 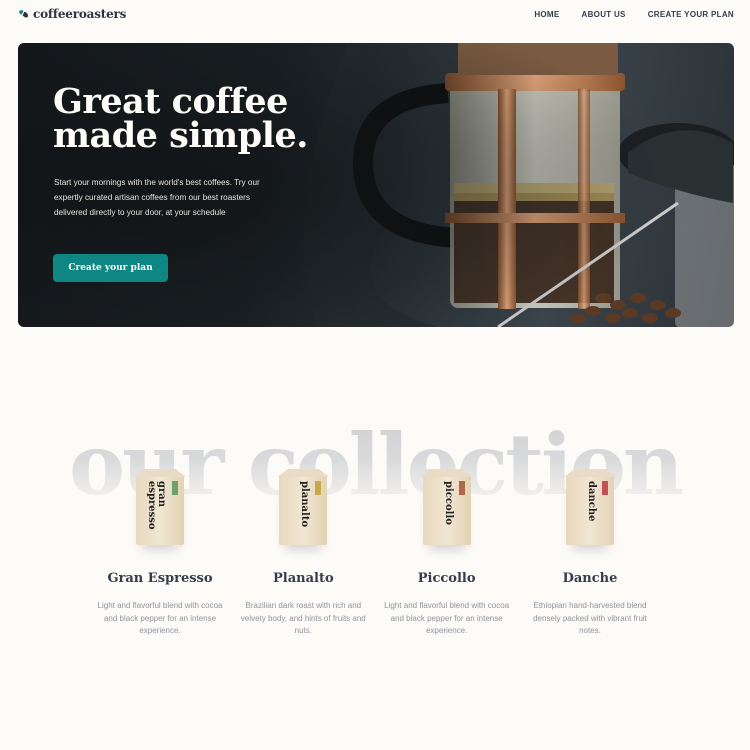 I want to click on main-nav: HOME ABOUT US CREATE YOUR PLAN, so click(x=634, y=14).